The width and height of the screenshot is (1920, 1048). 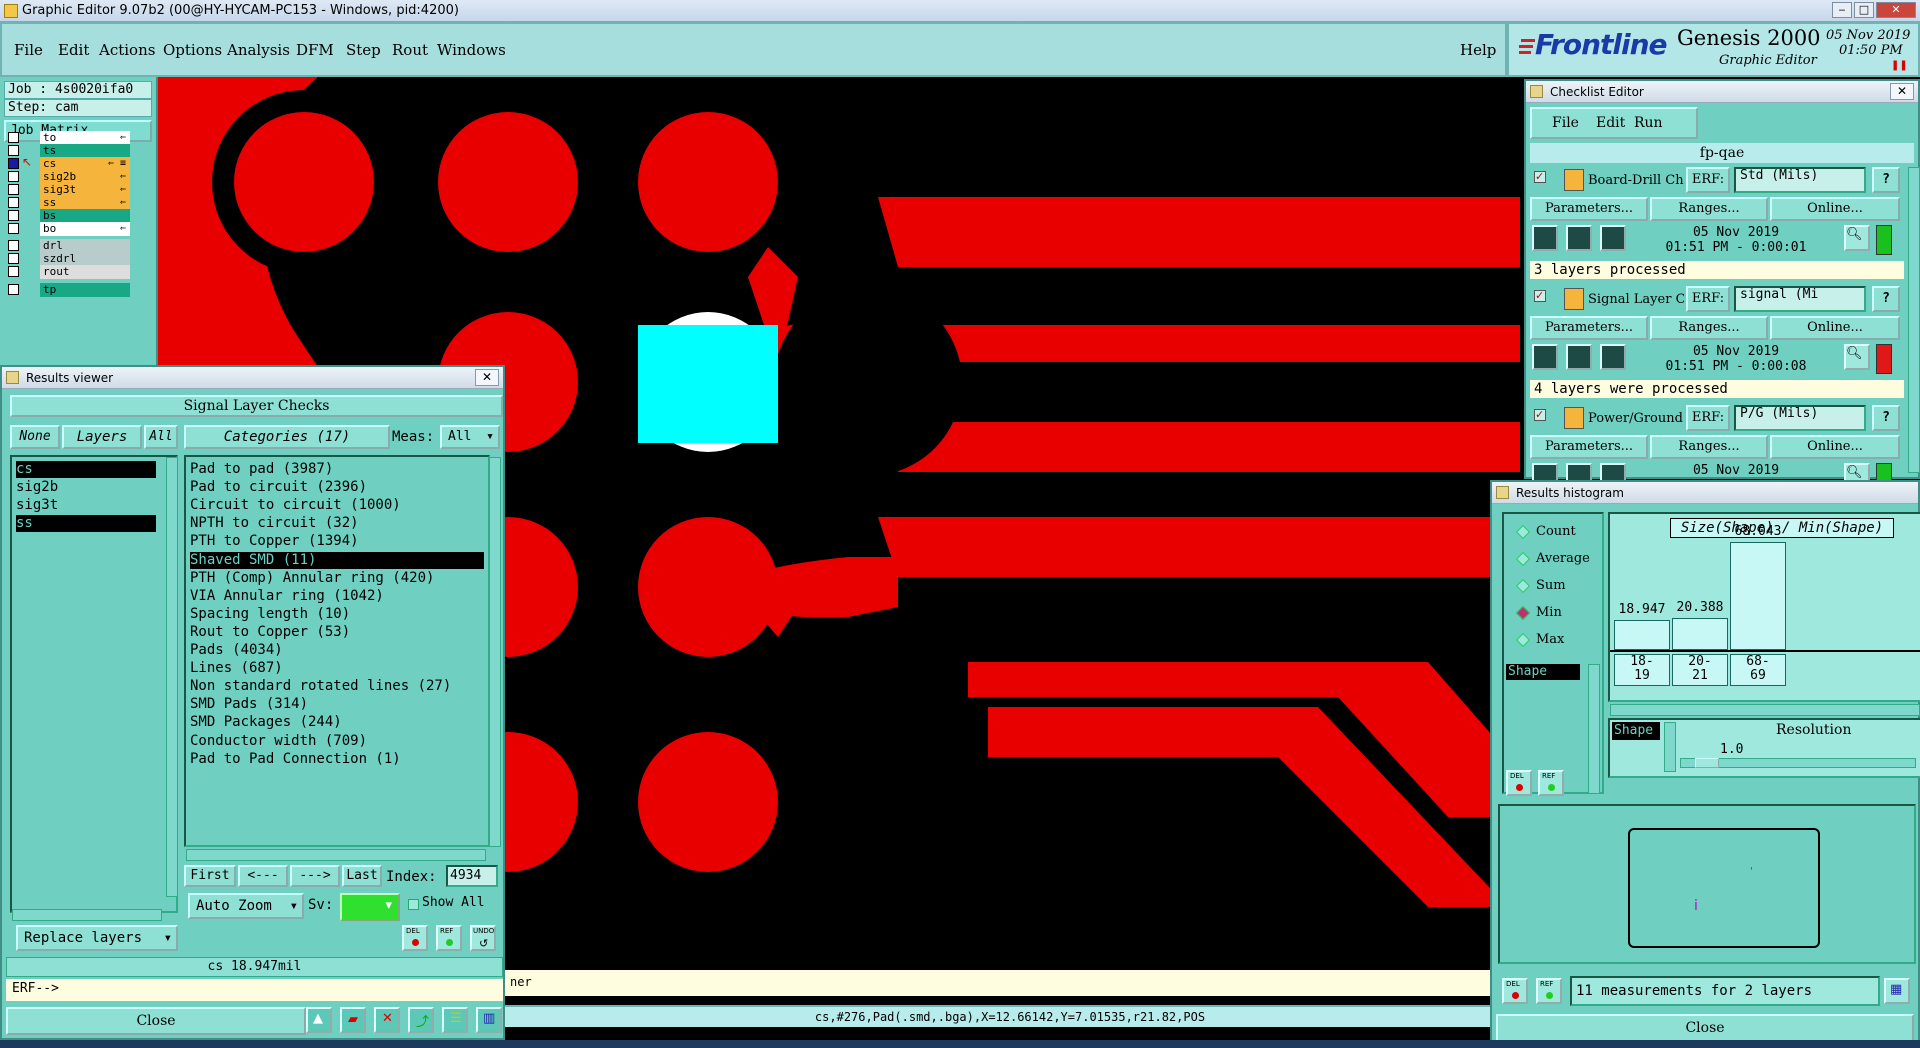 What do you see at coordinates (337, 541) in the screenshot?
I see `category-list-item: PTH to Copper (1394)` at bounding box center [337, 541].